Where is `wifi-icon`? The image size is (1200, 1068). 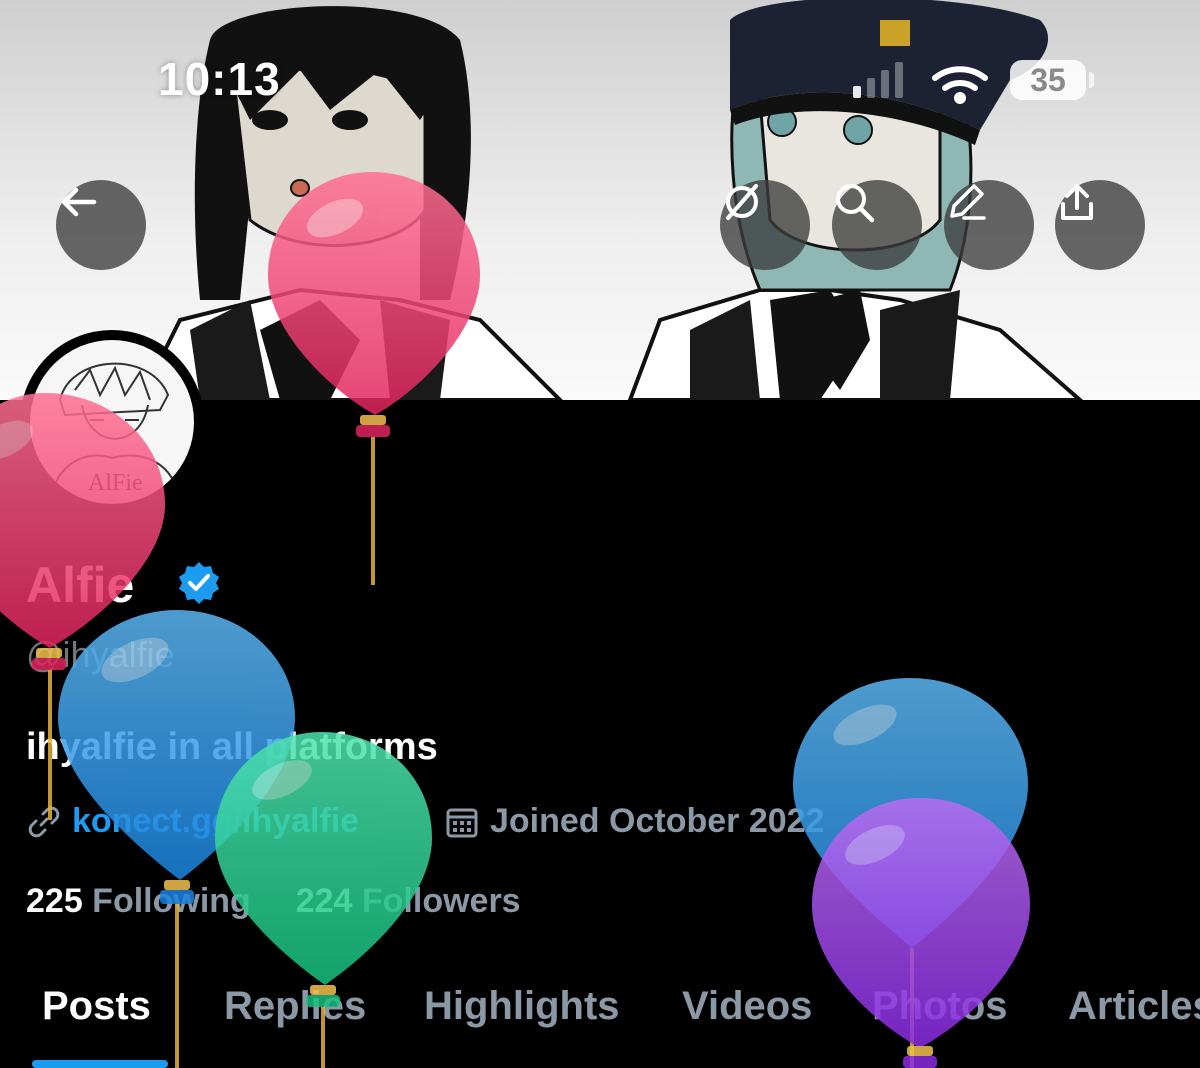 wifi-icon is located at coordinates (960, 85).